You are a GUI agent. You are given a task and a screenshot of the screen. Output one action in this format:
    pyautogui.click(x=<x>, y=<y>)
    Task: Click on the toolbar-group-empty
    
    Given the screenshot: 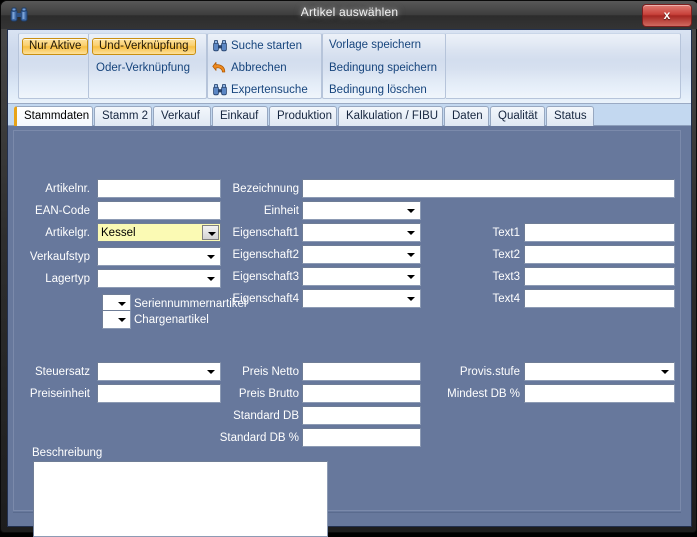 What is the action you would take?
    pyautogui.click(x=563, y=66)
    